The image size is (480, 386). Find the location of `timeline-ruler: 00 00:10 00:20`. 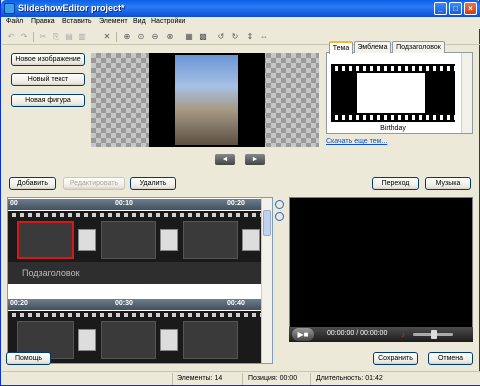

timeline-ruler: 00 00:10 00:20 is located at coordinates (135, 204).